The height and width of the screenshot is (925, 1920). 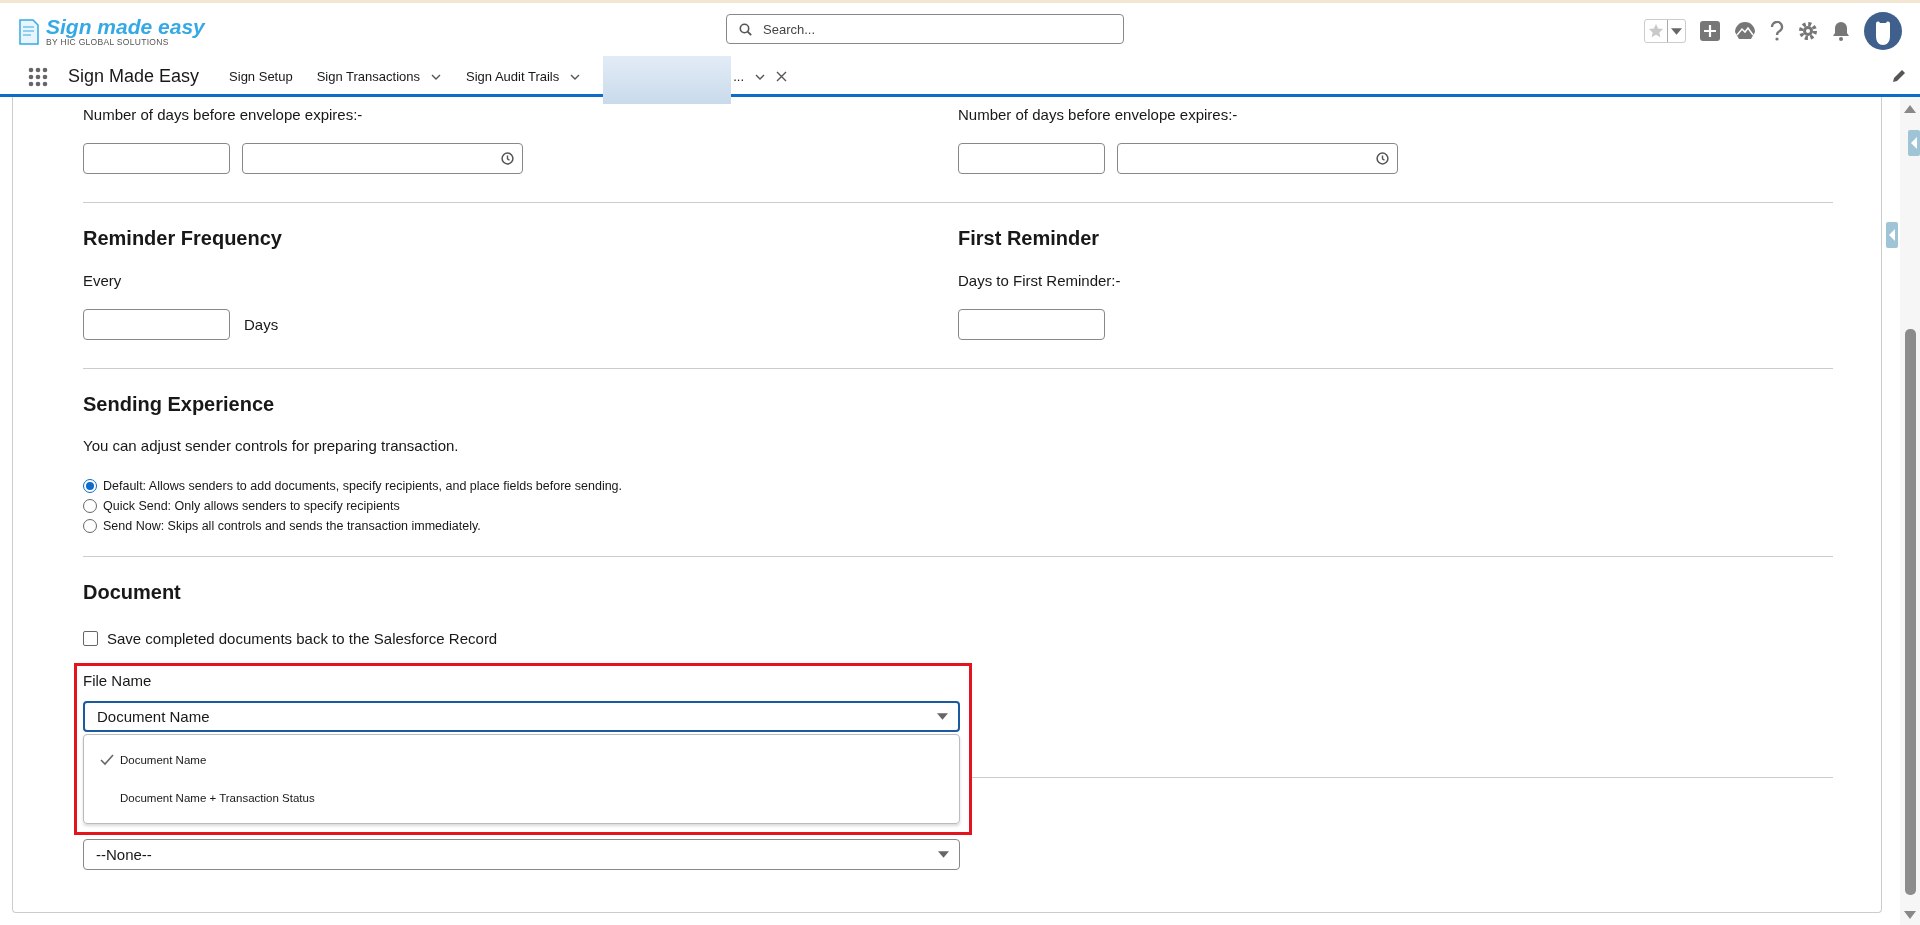 What do you see at coordinates (1910, 109) in the screenshot?
I see `scroll-up-icon` at bounding box center [1910, 109].